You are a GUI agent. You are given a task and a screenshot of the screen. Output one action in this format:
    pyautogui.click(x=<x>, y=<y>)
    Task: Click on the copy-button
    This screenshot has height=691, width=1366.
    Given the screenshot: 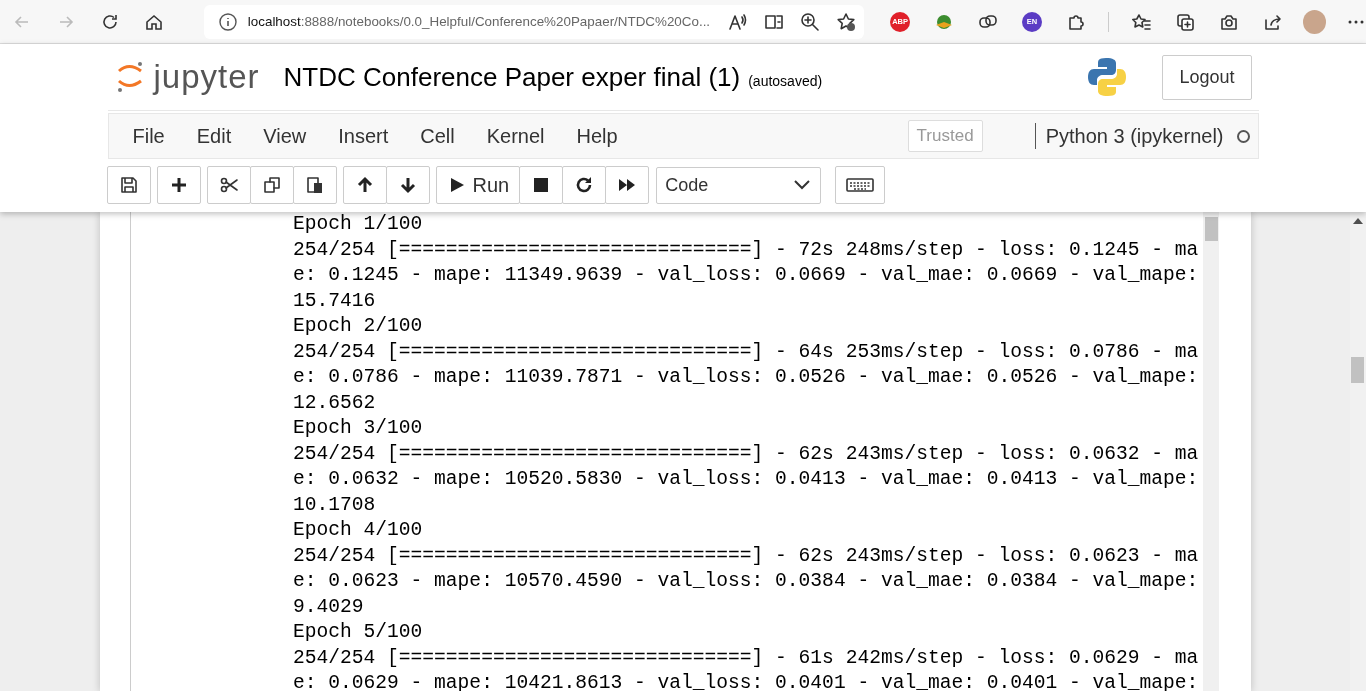 What is the action you would take?
    pyautogui.click(x=271, y=185)
    